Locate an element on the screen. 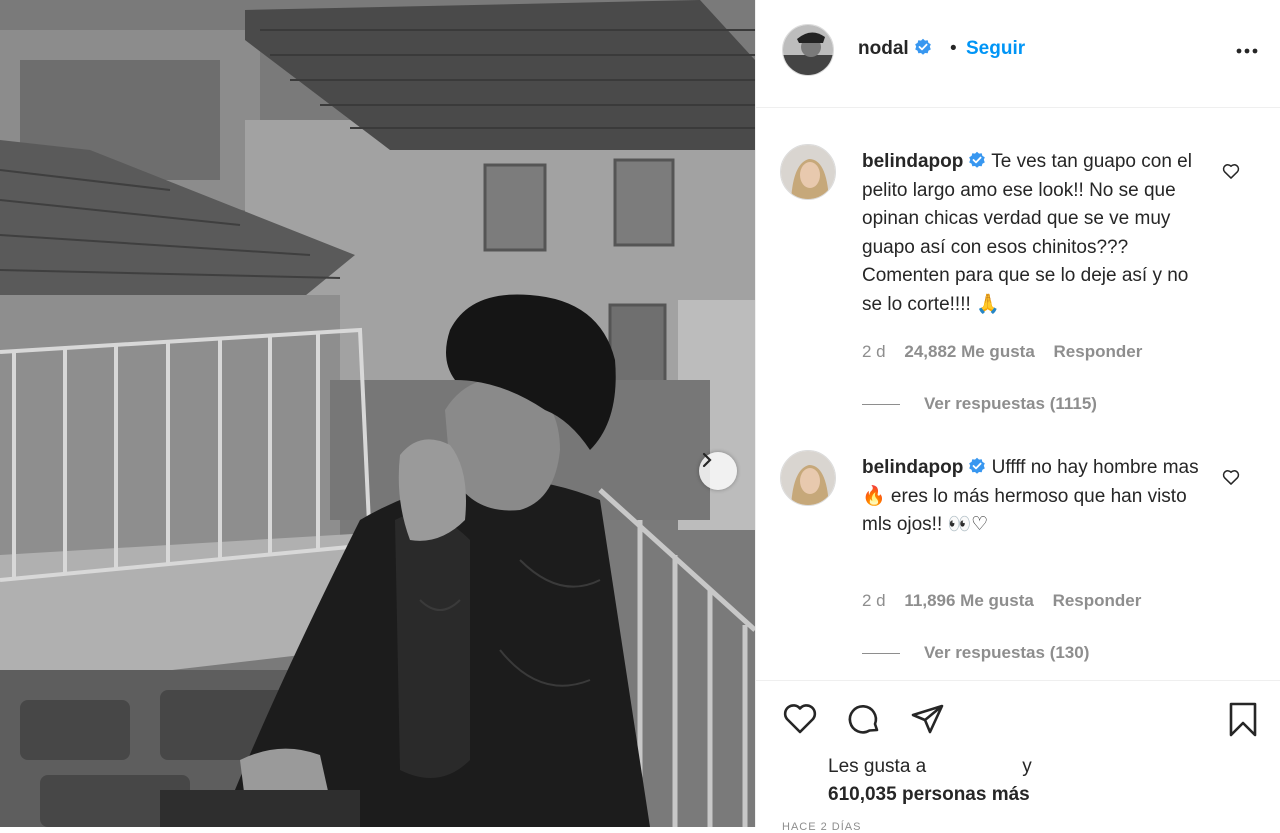  comment-likes: 24,882 Me gusta is located at coordinates (969, 351).